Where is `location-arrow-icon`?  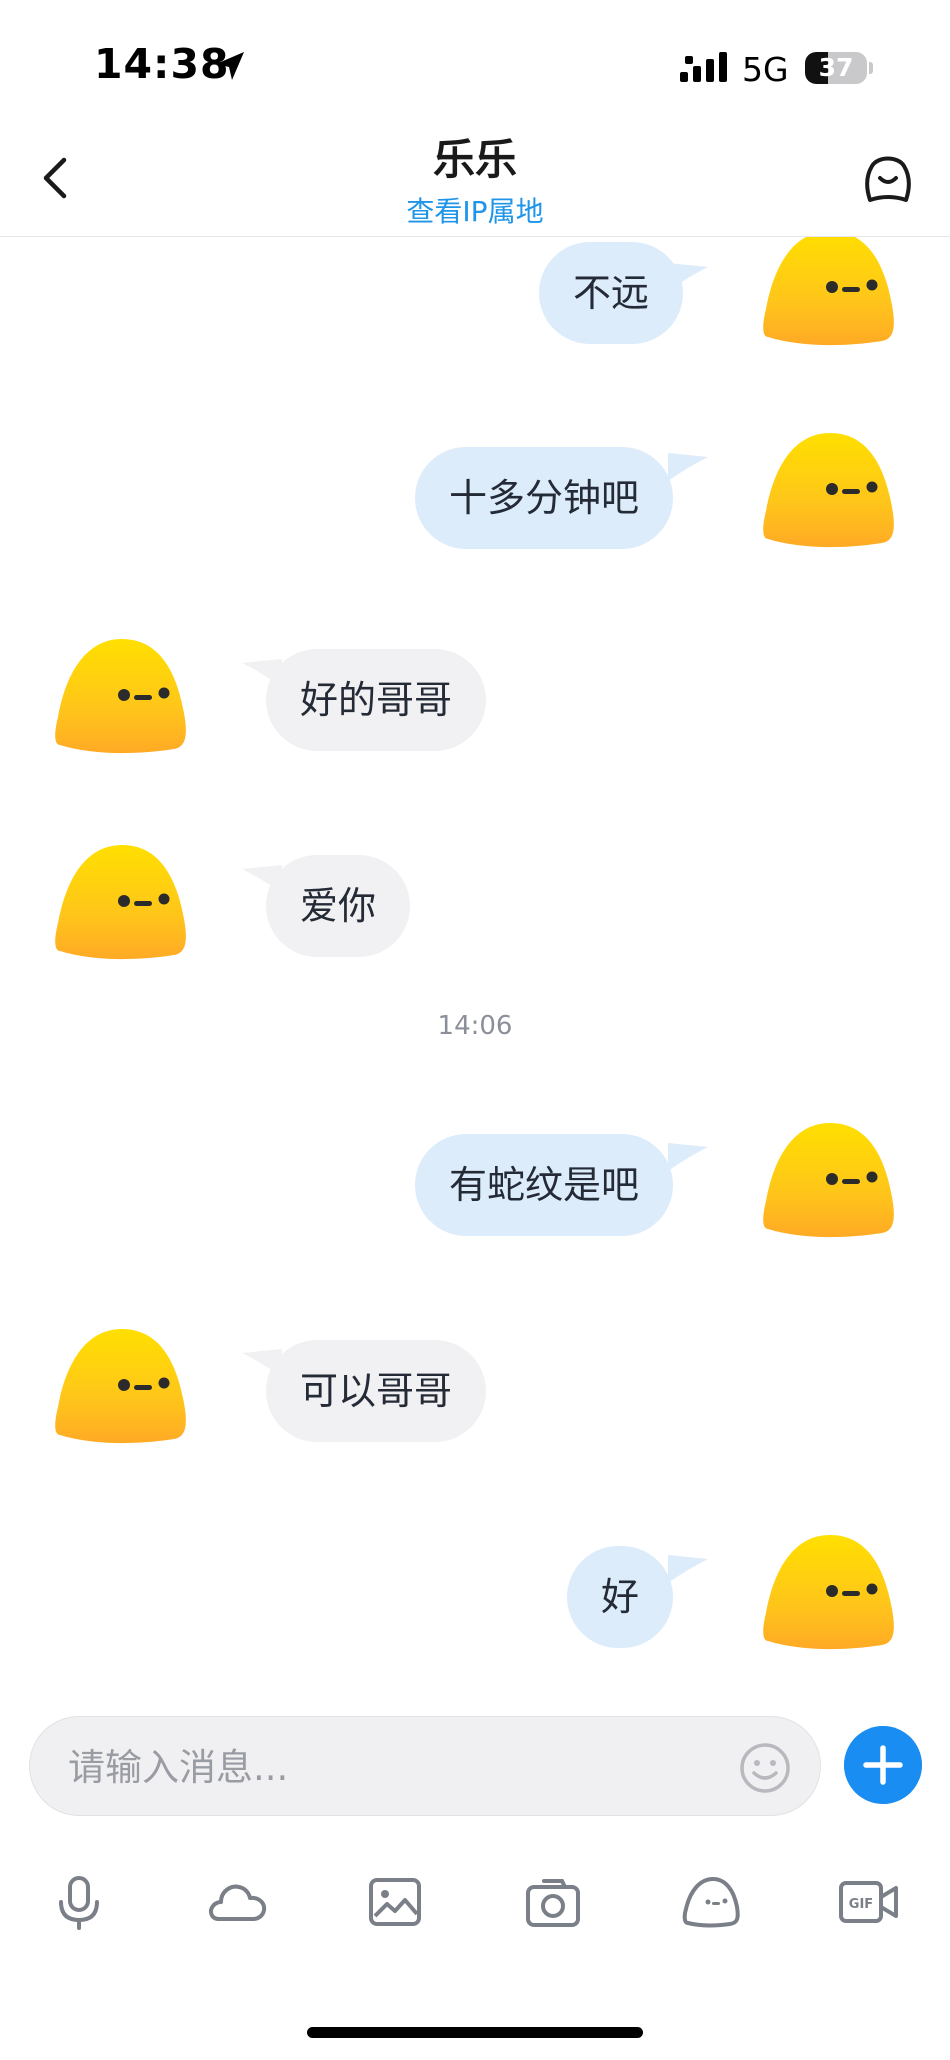 location-arrow-icon is located at coordinates (230, 66).